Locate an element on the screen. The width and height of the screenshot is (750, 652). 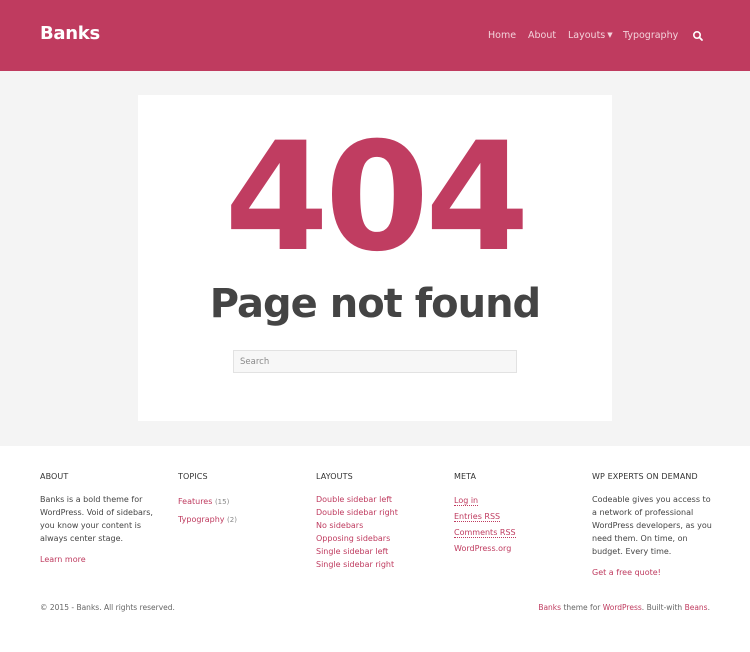
credits-text: . is located at coordinates (708, 607).